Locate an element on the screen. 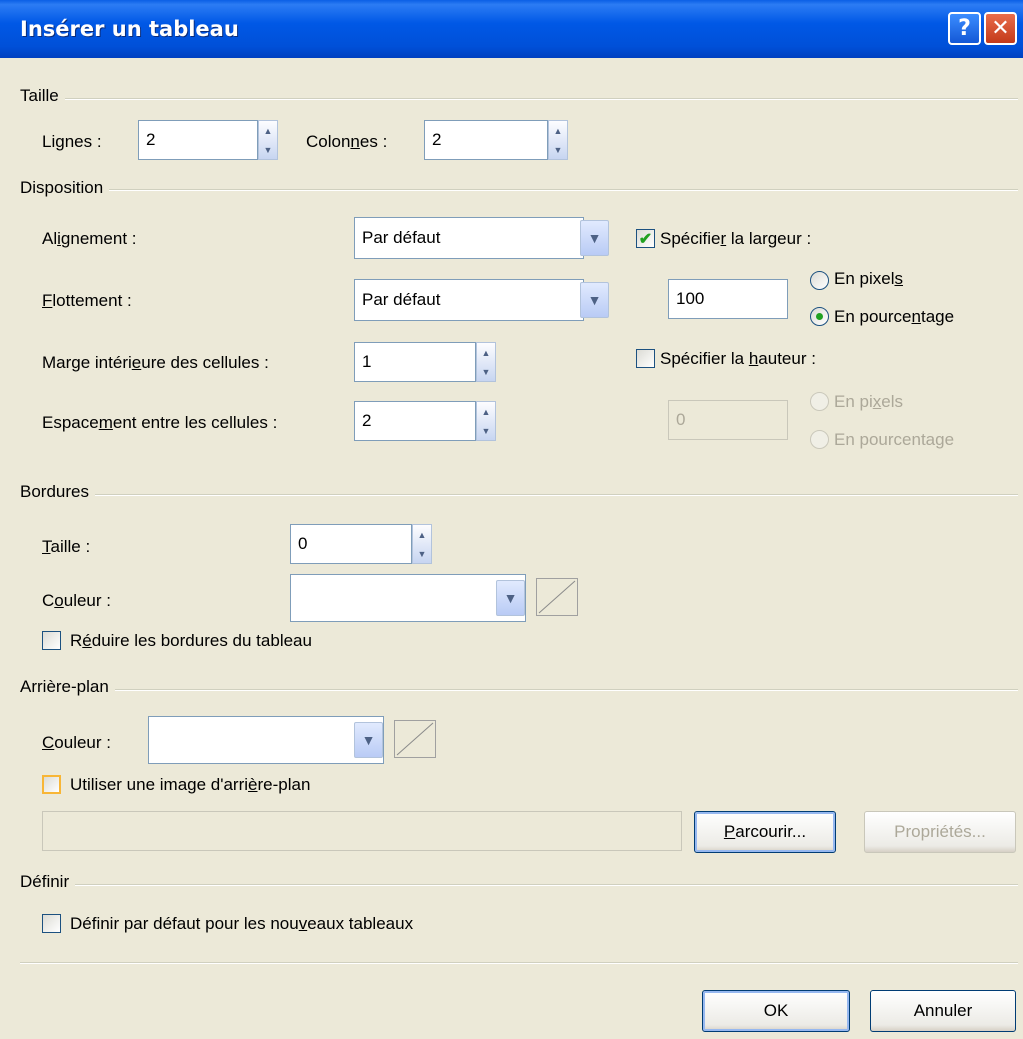  background-color-select is located at coordinates (266, 740).